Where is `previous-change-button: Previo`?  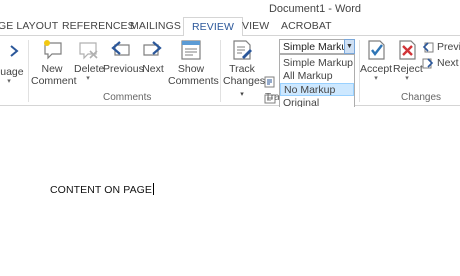
previous-change-button: Previo is located at coordinates (441, 47).